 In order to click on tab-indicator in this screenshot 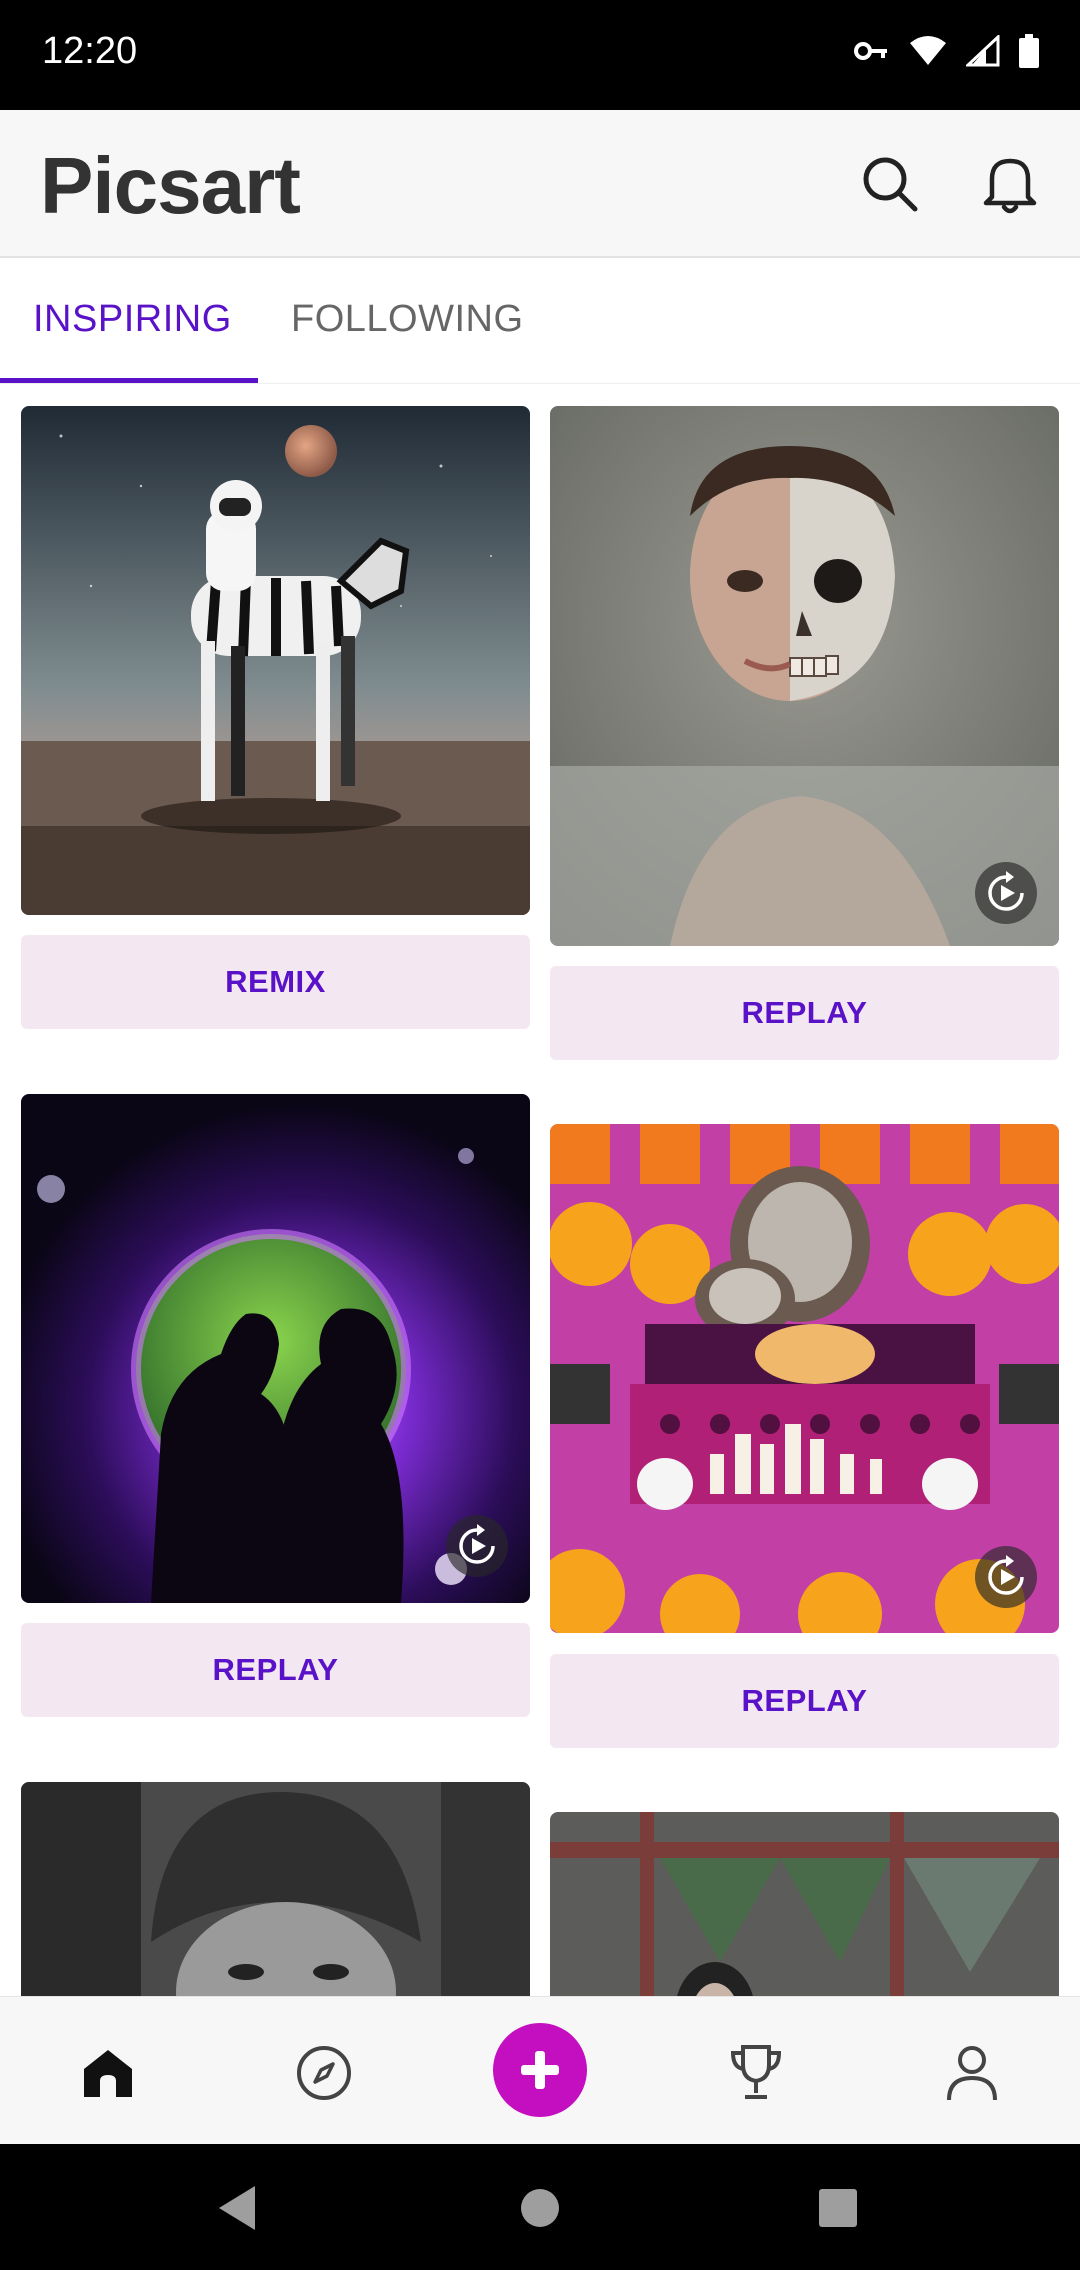, I will do `click(129, 380)`.